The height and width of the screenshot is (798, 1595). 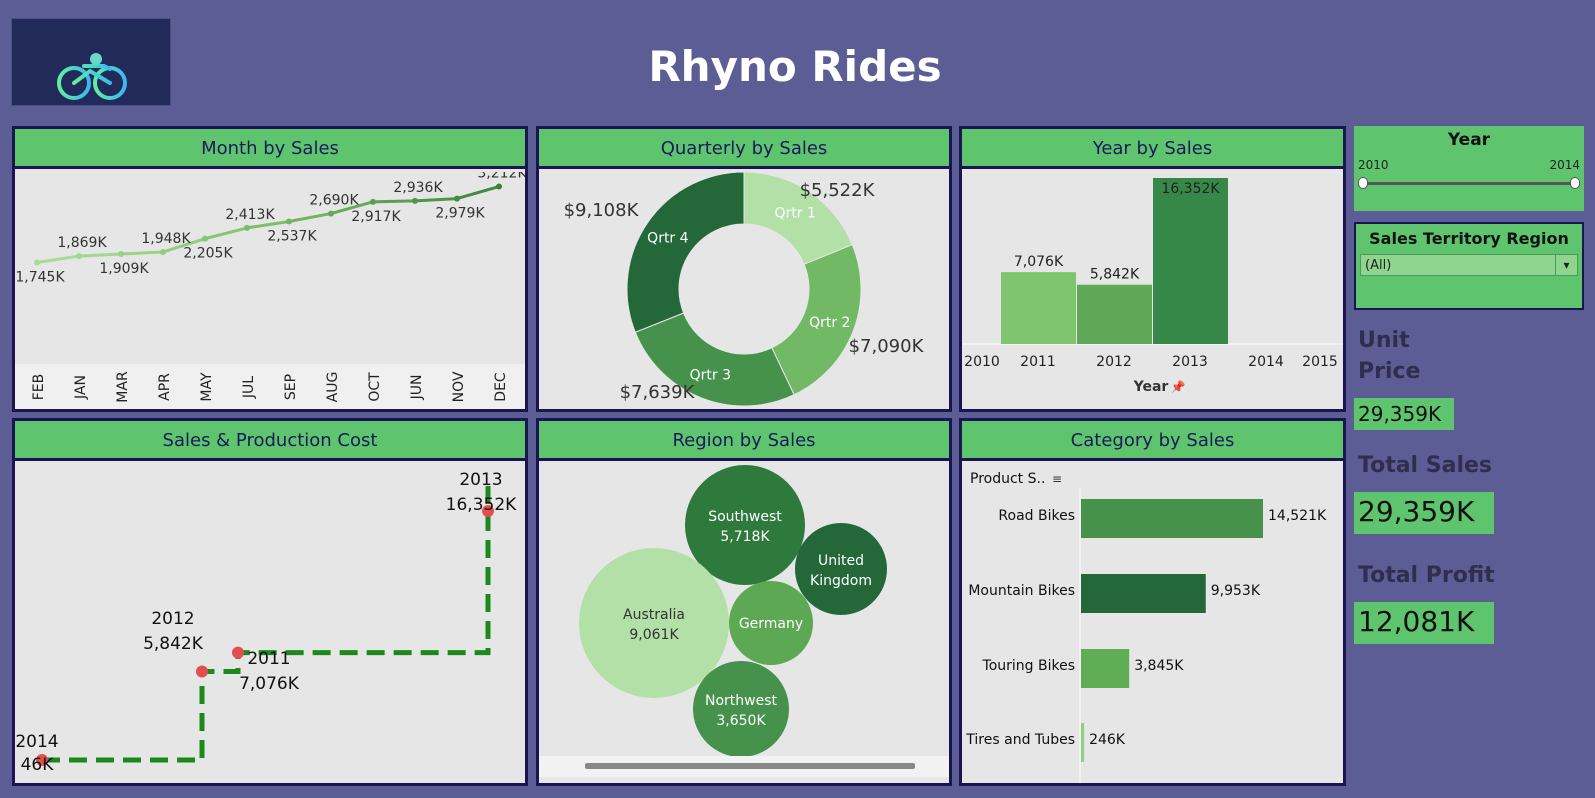 I want to click on category-label: Touring Bikes, so click(x=1028, y=666).